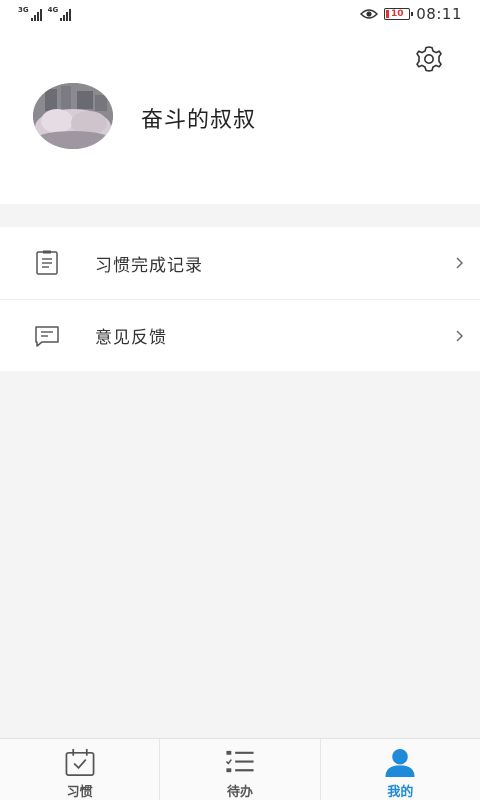  I want to click on tab-mine: 我的, so click(399, 769).